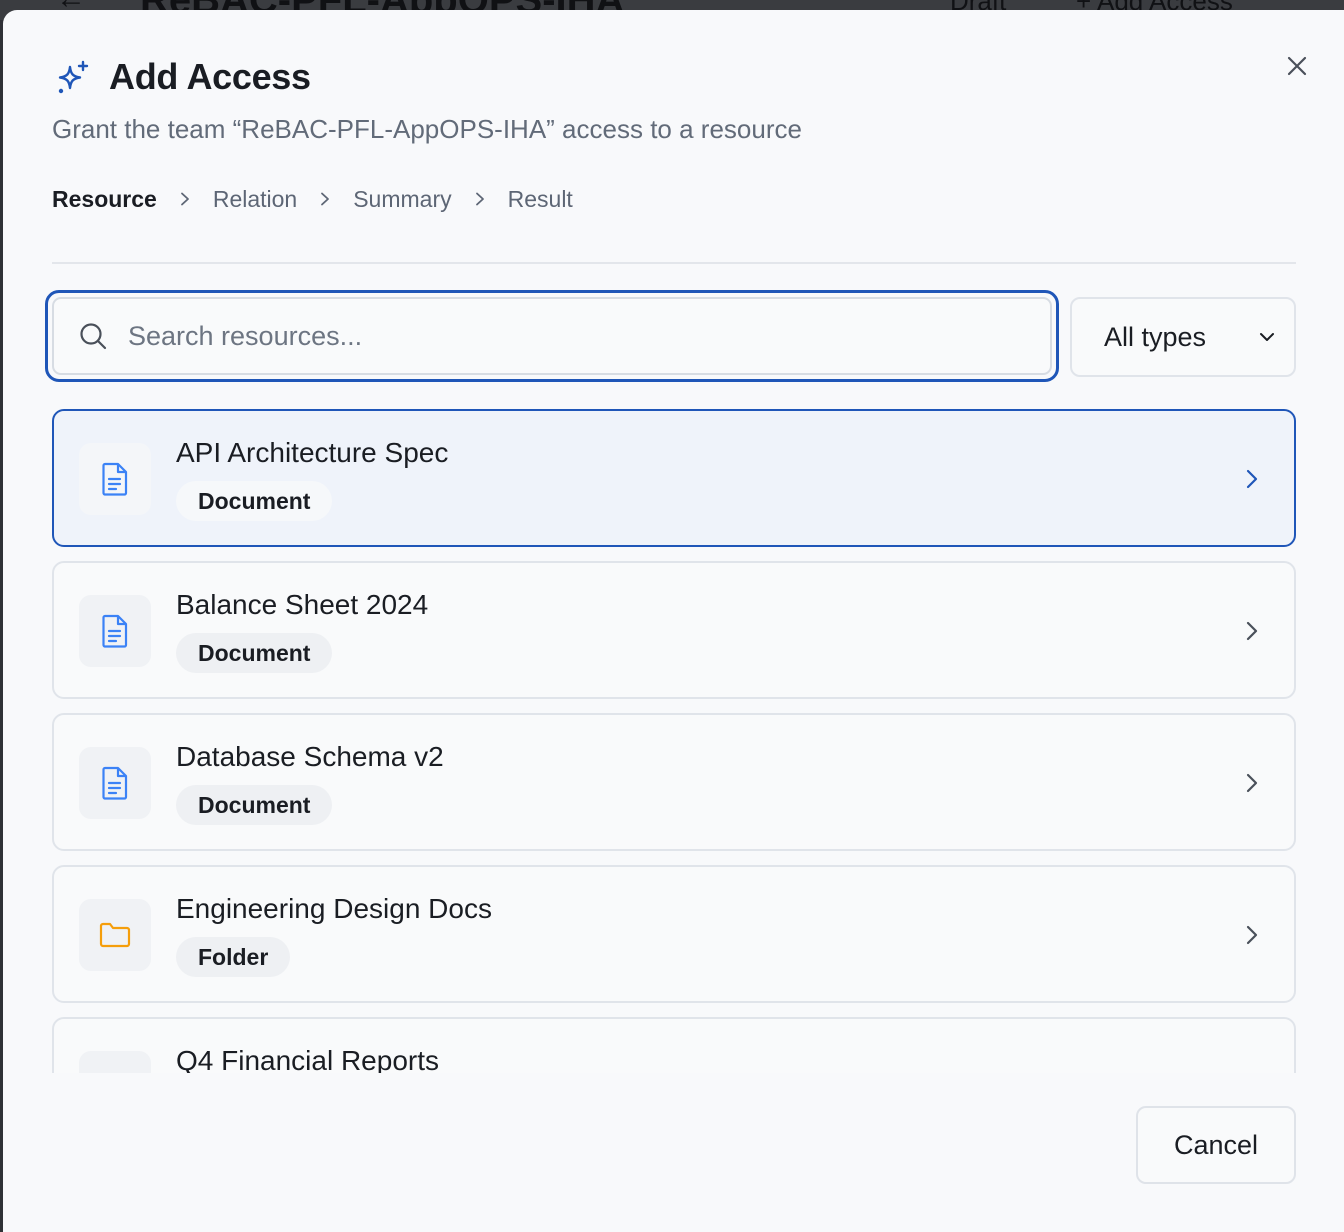 Image resolution: width=1344 pixels, height=1232 pixels. I want to click on chevron-down-icon, so click(1267, 337).